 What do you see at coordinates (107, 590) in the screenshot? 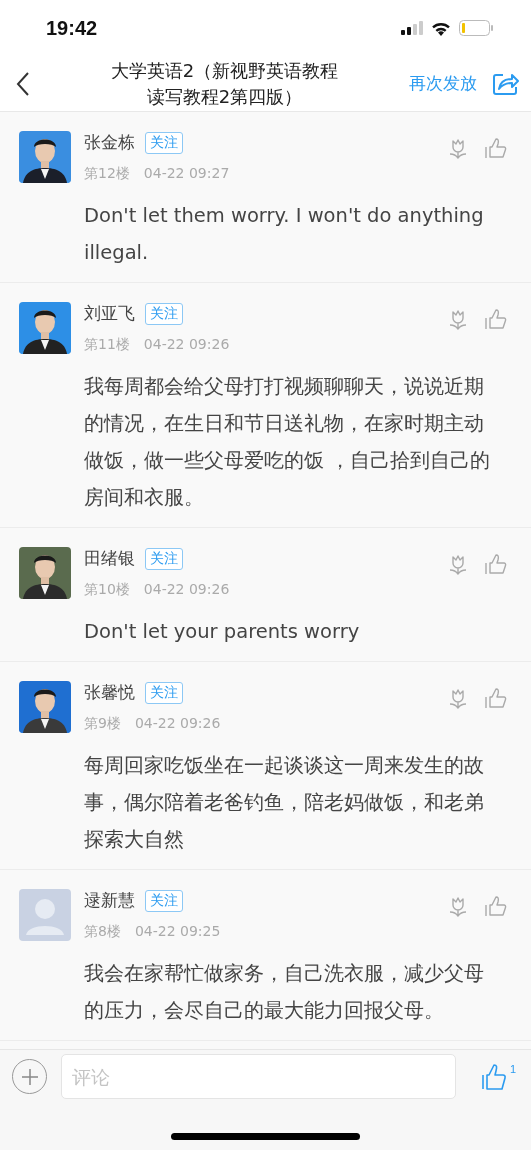
I see `floor-number: 第10楼` at bounding box center [107, 590].